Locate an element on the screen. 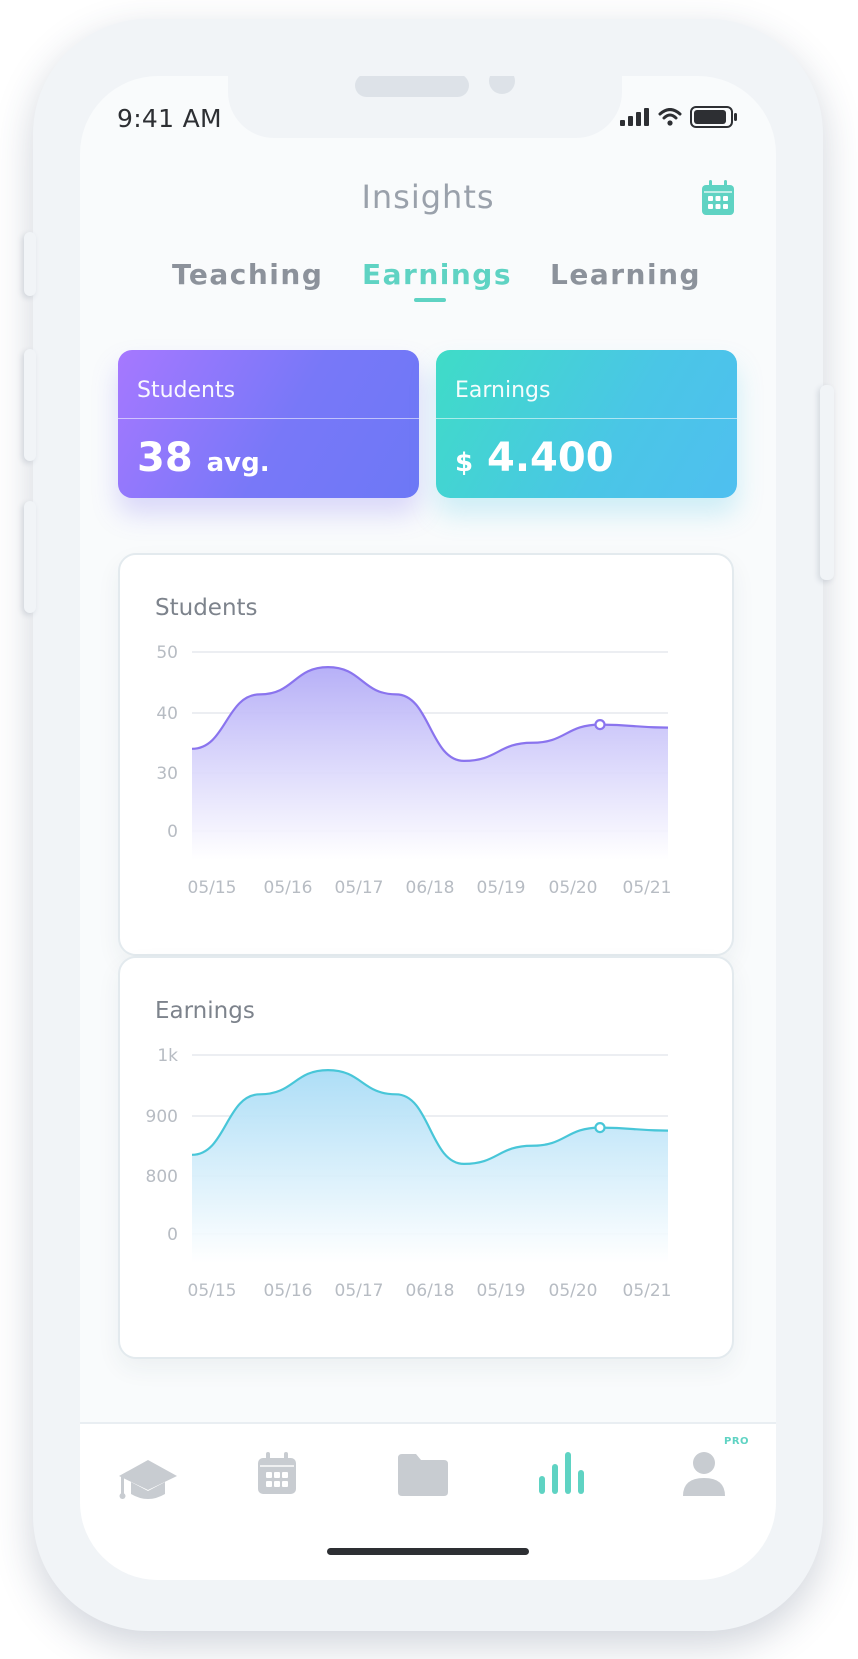 This screenshot has width=858, height=1659. earnings-summary-label: Earnings is located at coordinates (503, 390).